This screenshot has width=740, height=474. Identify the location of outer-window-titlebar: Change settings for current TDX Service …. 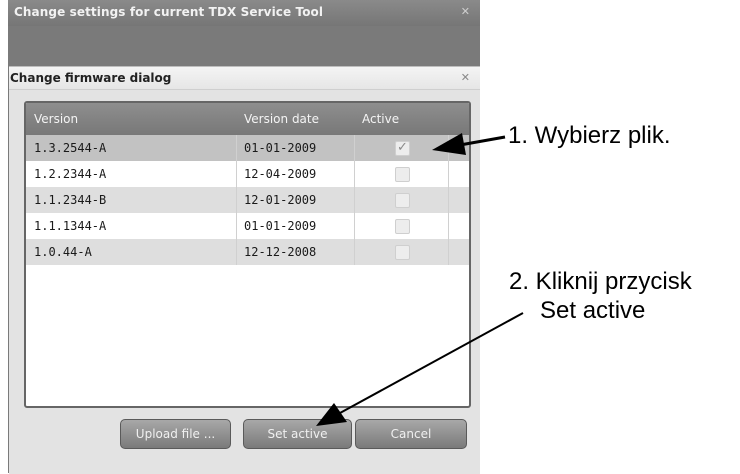
(244, 13).